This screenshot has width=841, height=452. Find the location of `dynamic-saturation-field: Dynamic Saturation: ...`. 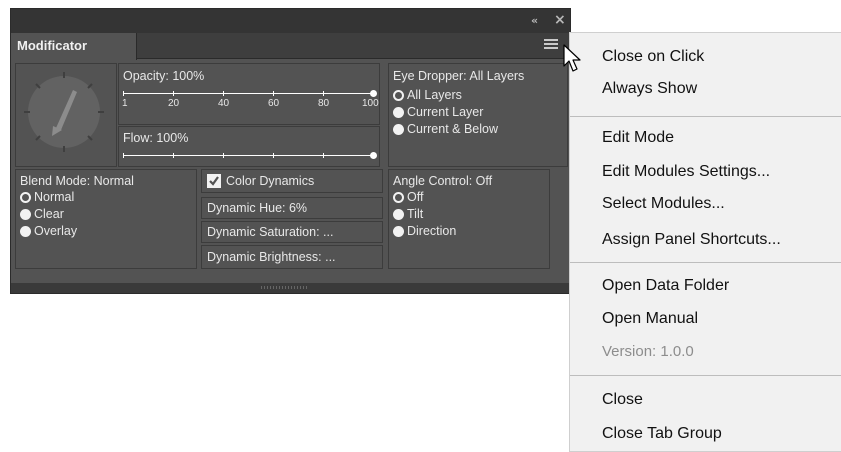

dynamic-saturation-field: Dynamic Saturation: ... is located at coordinates (292, 232).